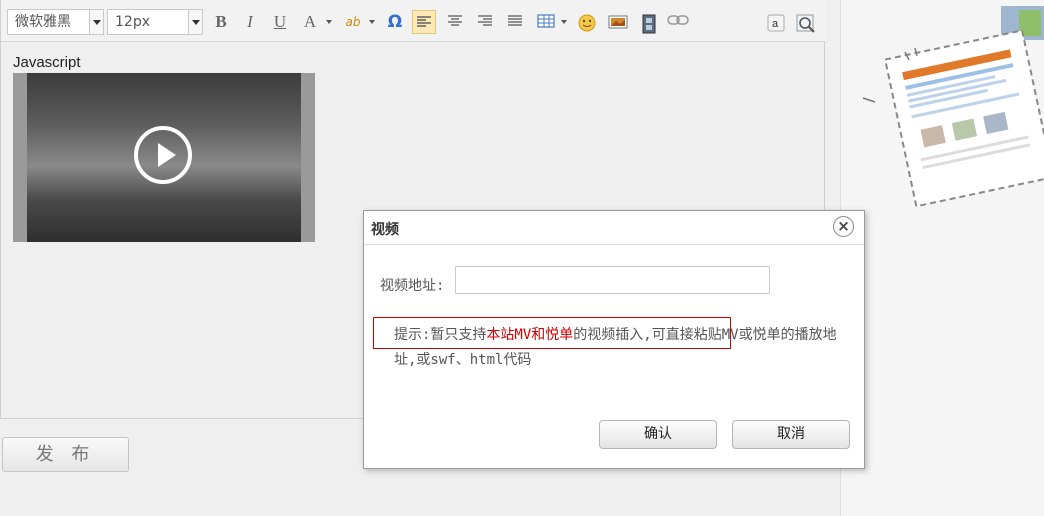 The height and width of the screenshot is (516, 1044). I want to click on film-icon, so click(649, 24).